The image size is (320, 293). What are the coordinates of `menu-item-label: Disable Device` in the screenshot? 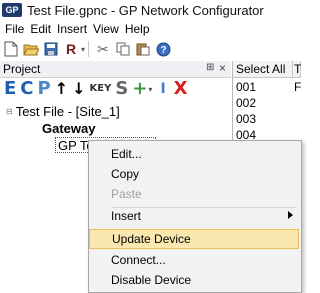 It's located at (151, 280).